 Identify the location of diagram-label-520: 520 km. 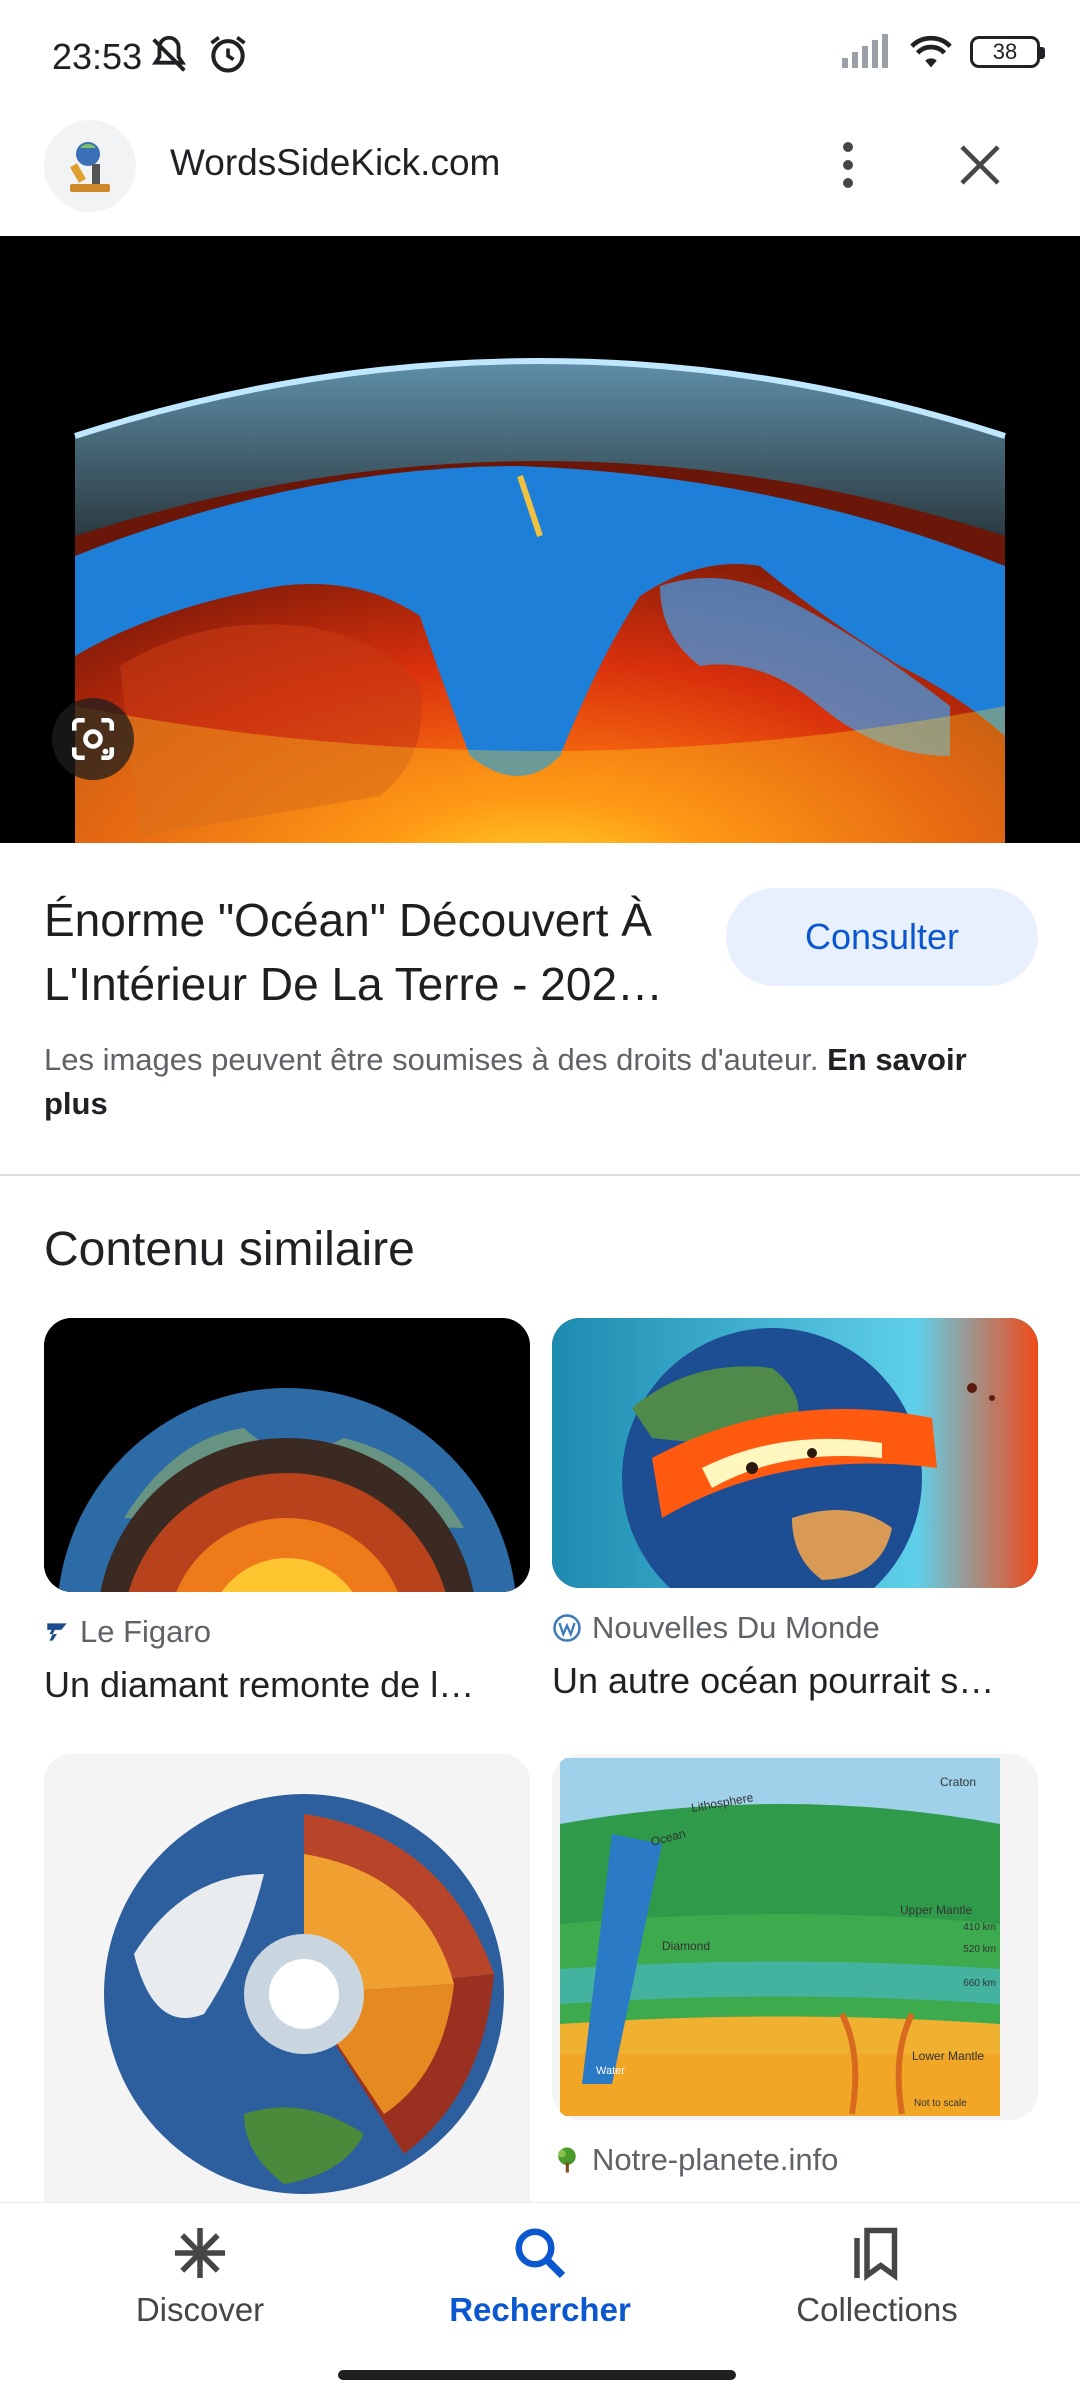
(979, 1949).